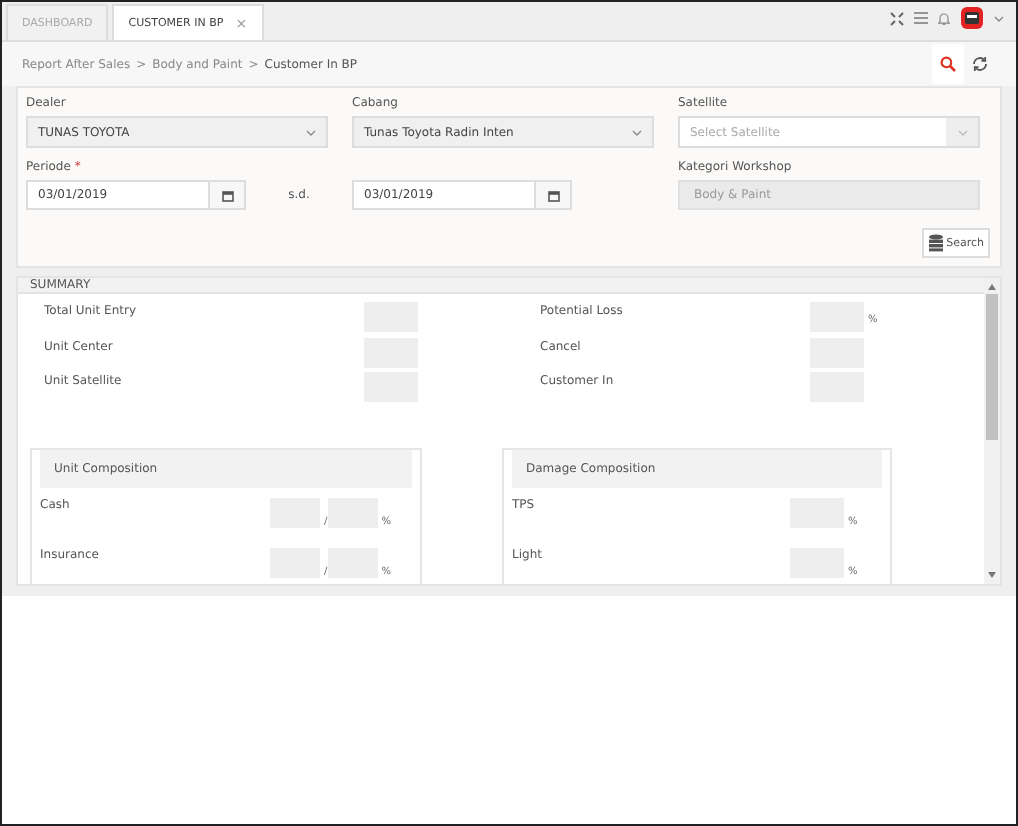 The width and height of the screenshot is (1018, 826). Describe the element at coordinates (897, 18) in the screenshot. I see `fullscreen-icon` at that location.